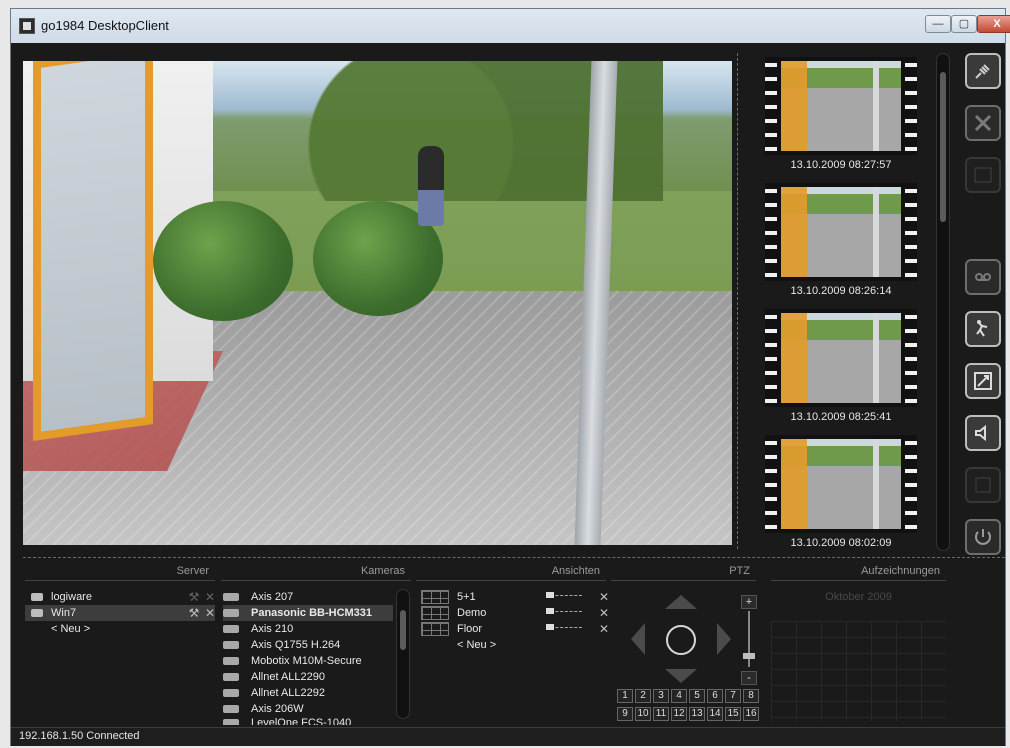 The height and width of the screenshot is (748, 1010). Describe the element at coordinates (692, 706) in the screenshot. I see `ptz-presets: 1 2 3 4 5 6 7 8 9 10 11 12 13 14 15 16` at that location.